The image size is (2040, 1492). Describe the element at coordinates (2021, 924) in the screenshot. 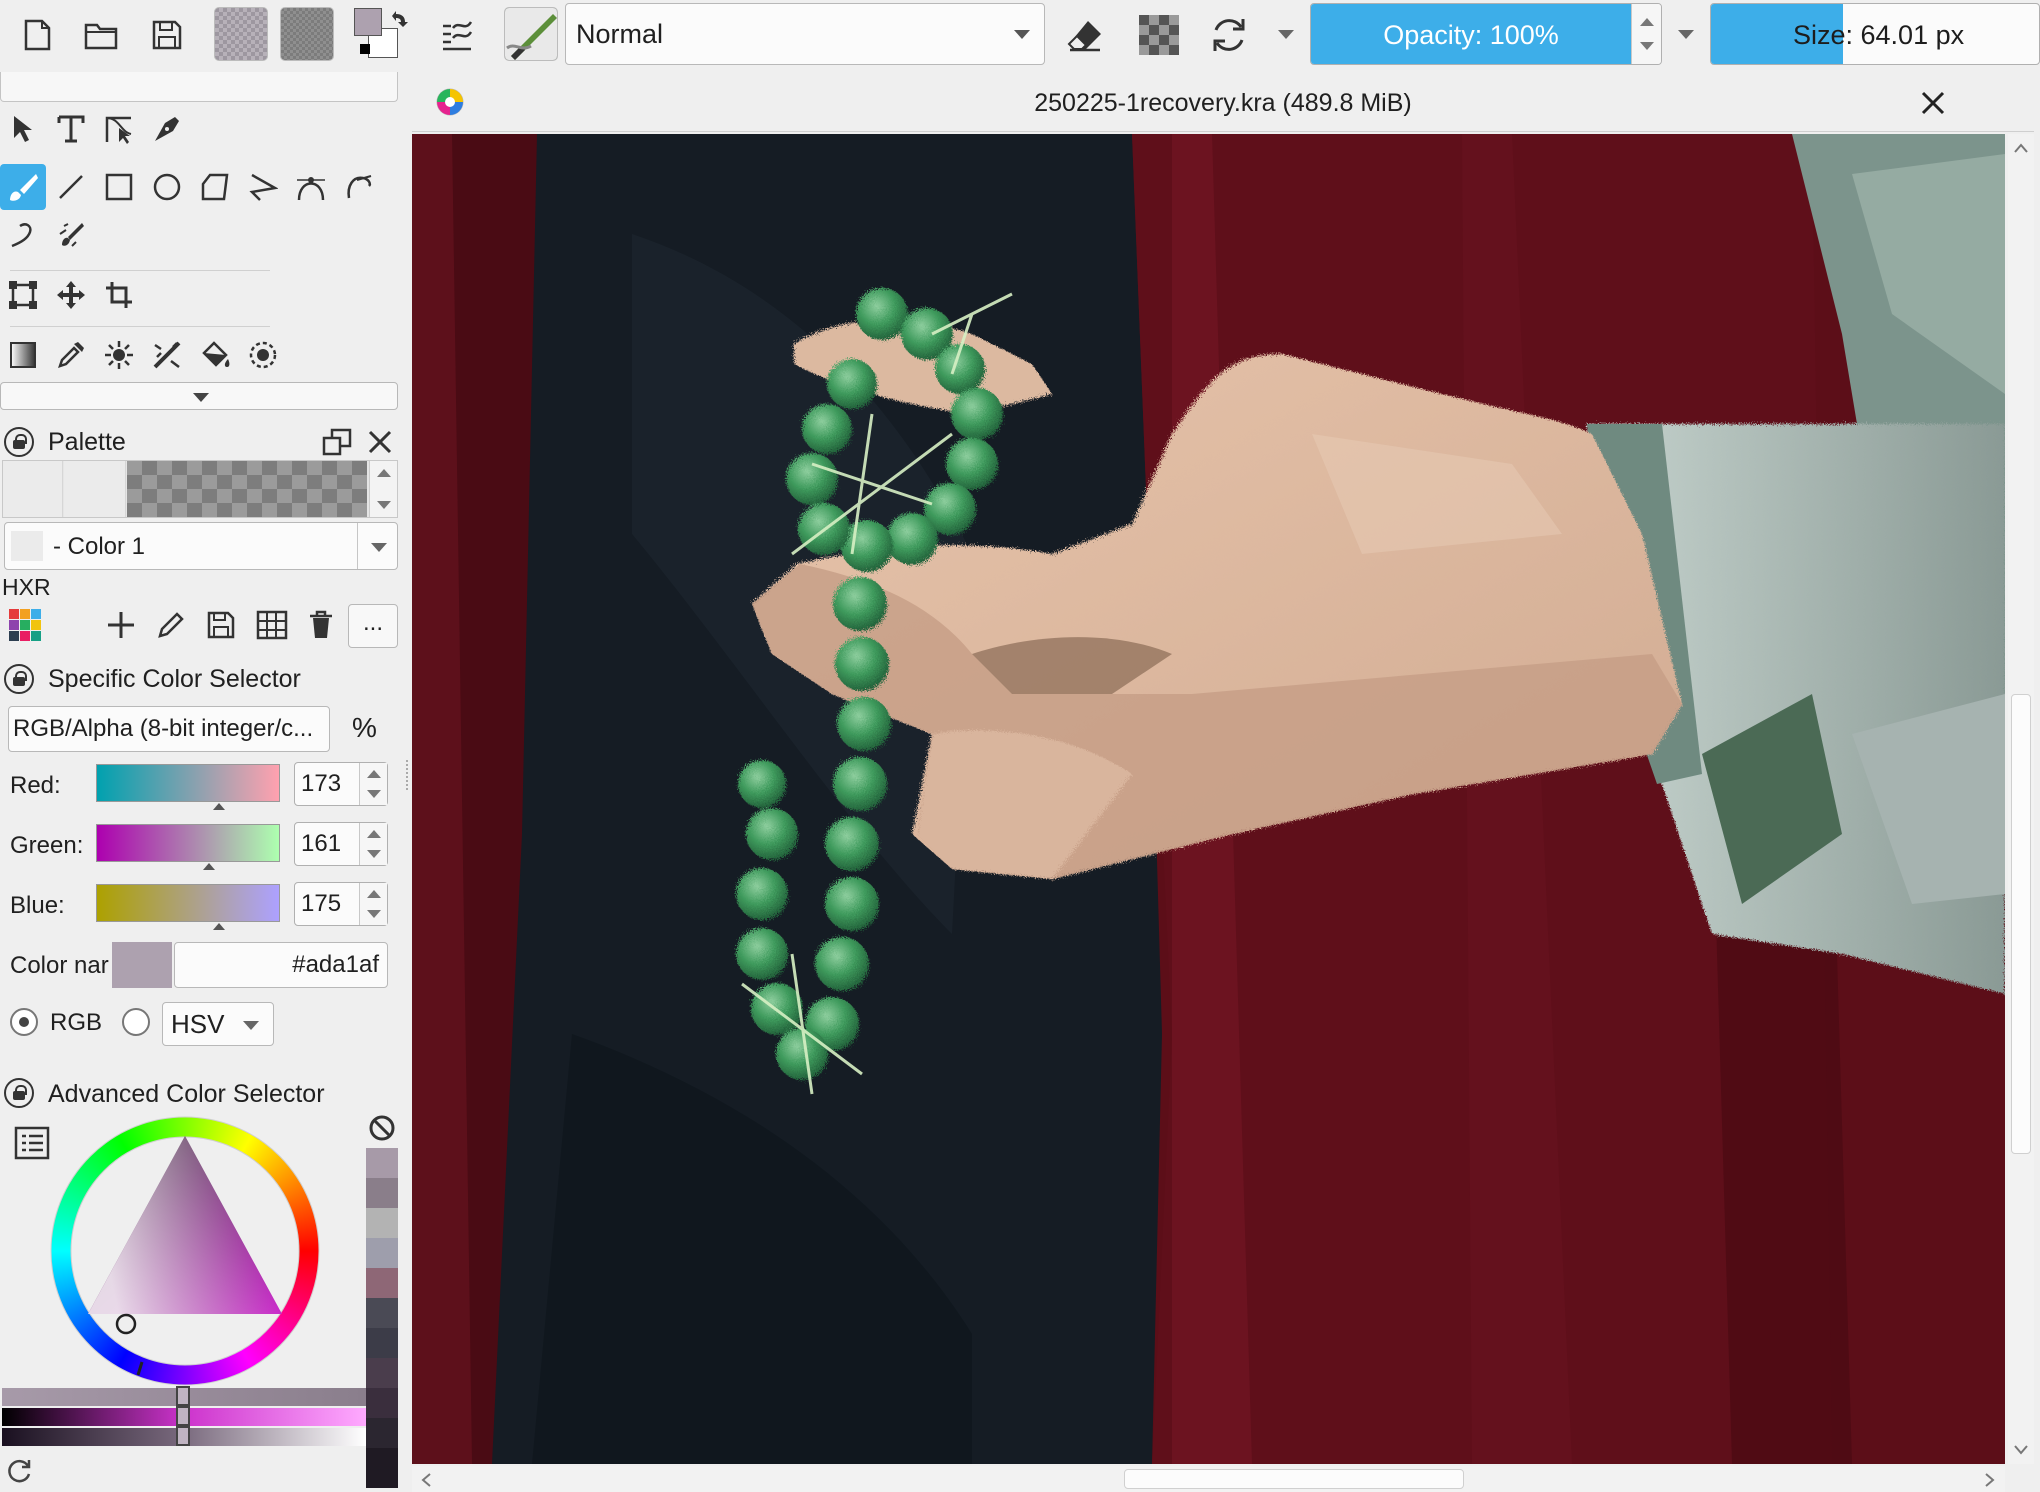

I see `vertical-scroll-thumb` at that location.